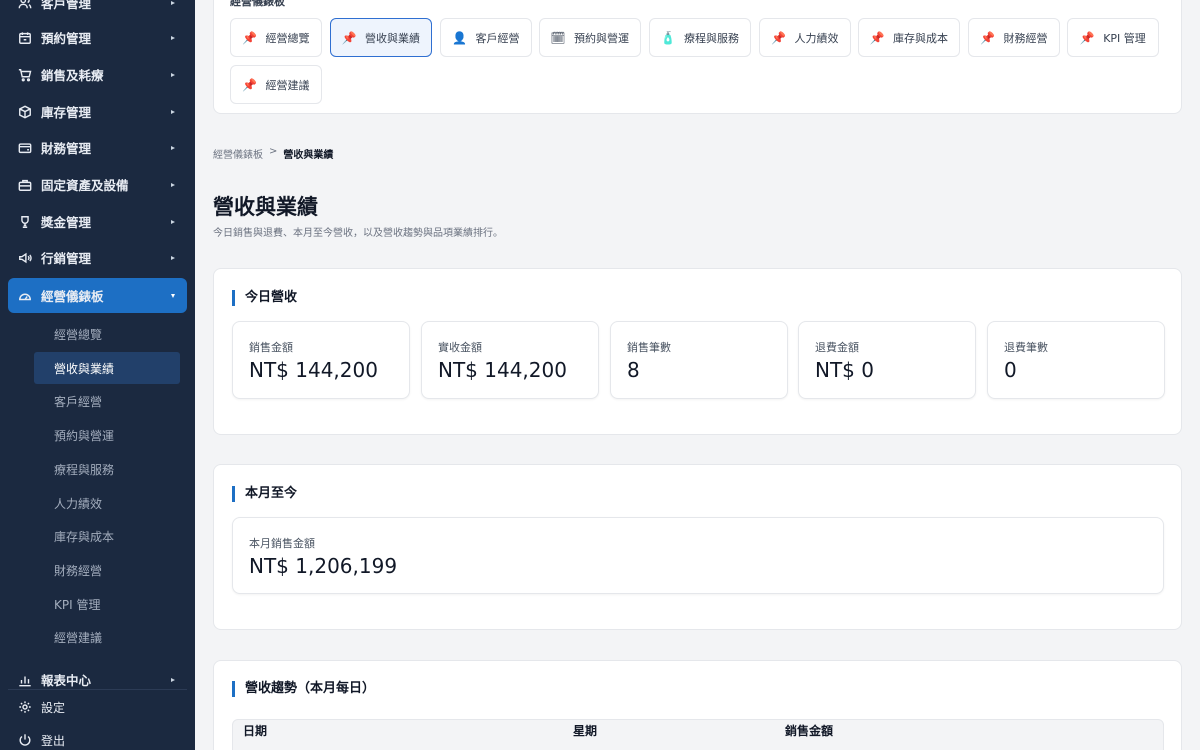 This screenshot has height=750, width=1200. What do you see at coordinates (837, 347) in the screenshot?
I see `stat-label: 退費金額` at bounding box center [837, 347].